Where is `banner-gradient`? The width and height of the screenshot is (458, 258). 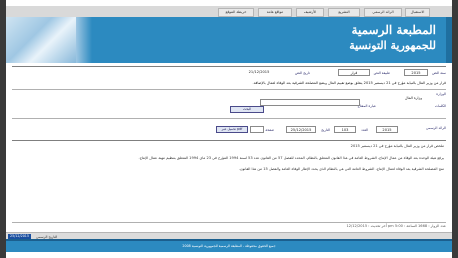
banner-gradient is located at coordinates (84, 40).